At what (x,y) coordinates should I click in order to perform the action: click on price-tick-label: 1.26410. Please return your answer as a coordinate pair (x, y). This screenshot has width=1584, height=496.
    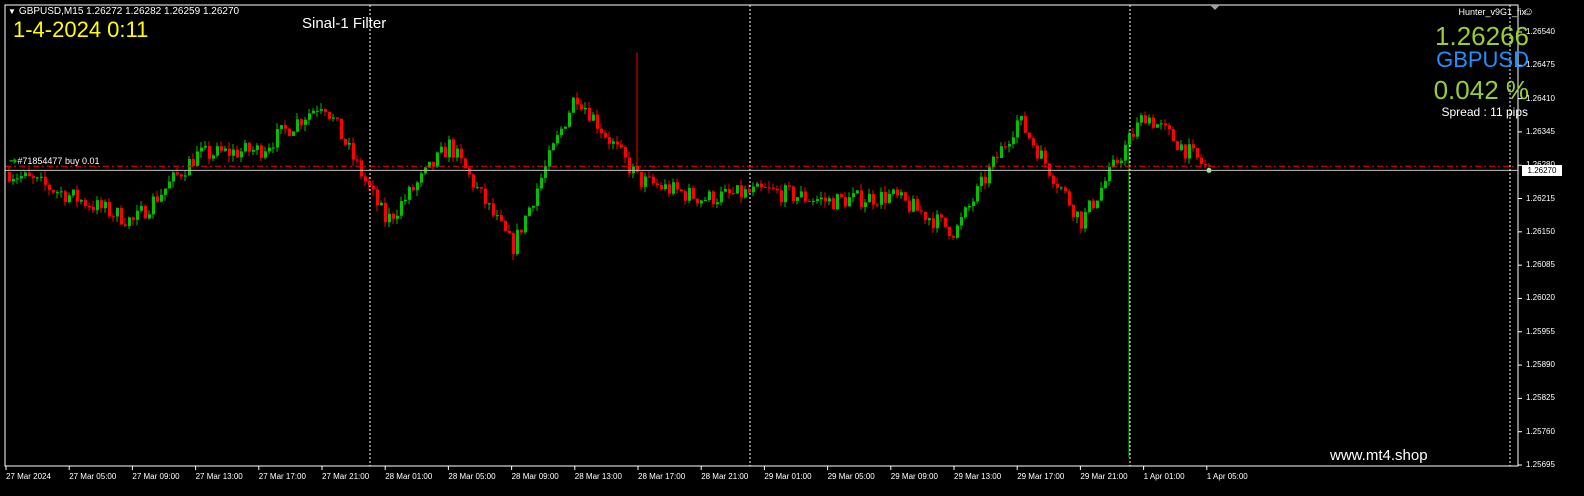
    Looking at the image, I should click on (1540, 98).